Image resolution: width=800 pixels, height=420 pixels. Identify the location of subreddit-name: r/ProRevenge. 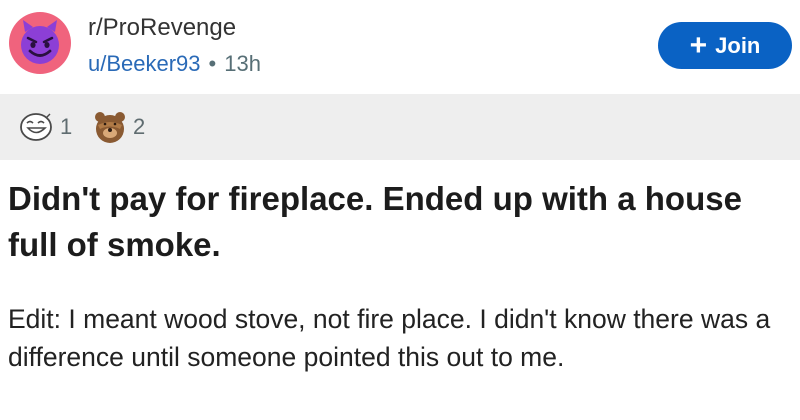
(162, 28).